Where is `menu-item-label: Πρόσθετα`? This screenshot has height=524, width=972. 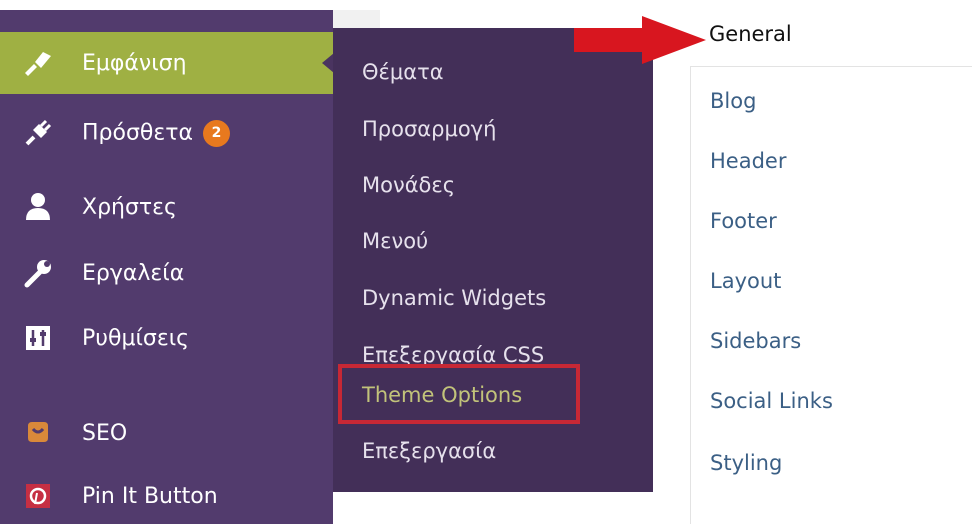
menu-item-label: Πρόσθετα is located at coordinates (138, 132).